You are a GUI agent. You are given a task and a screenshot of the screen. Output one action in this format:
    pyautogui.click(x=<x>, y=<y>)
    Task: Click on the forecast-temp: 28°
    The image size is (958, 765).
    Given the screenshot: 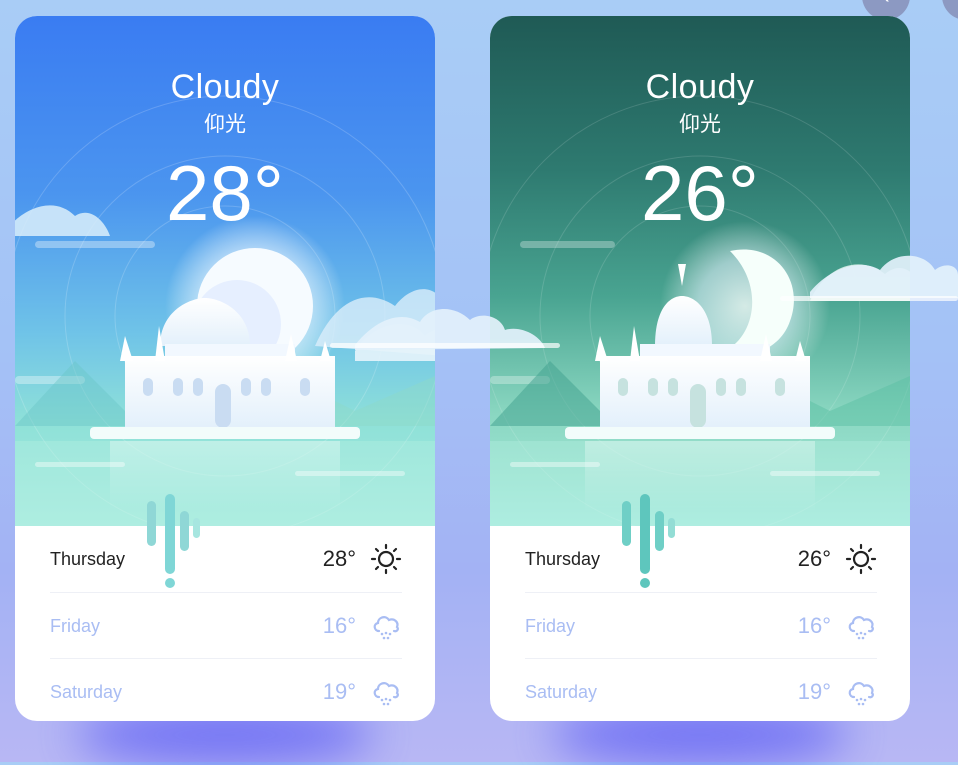 What is the action you would take?
    pyautogui.click(x=339, y=558)
    